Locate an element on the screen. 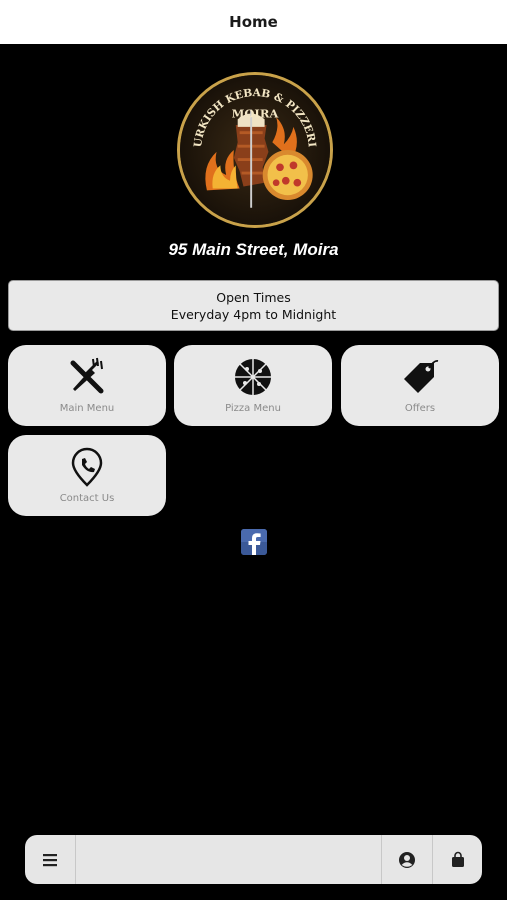  bottom-toolbar is located at coordinates (253, 859).